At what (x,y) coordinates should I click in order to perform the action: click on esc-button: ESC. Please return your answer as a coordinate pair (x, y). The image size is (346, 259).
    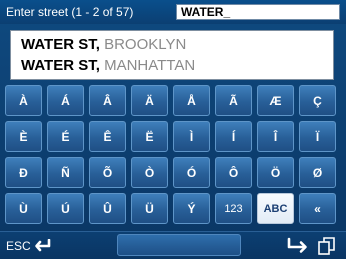
    Looking at the image, I should click on (29, 246).